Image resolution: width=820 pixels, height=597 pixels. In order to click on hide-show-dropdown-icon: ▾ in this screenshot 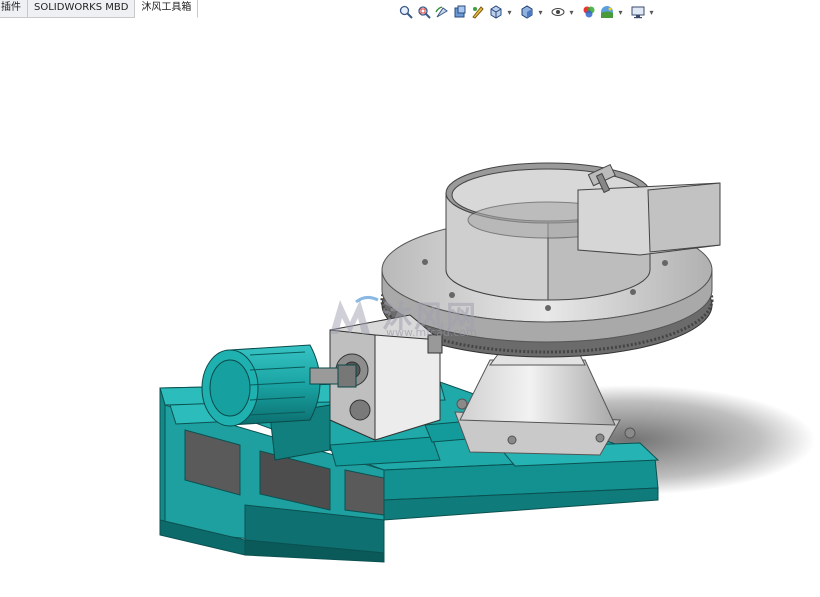, I will do `click(571, 12)`.